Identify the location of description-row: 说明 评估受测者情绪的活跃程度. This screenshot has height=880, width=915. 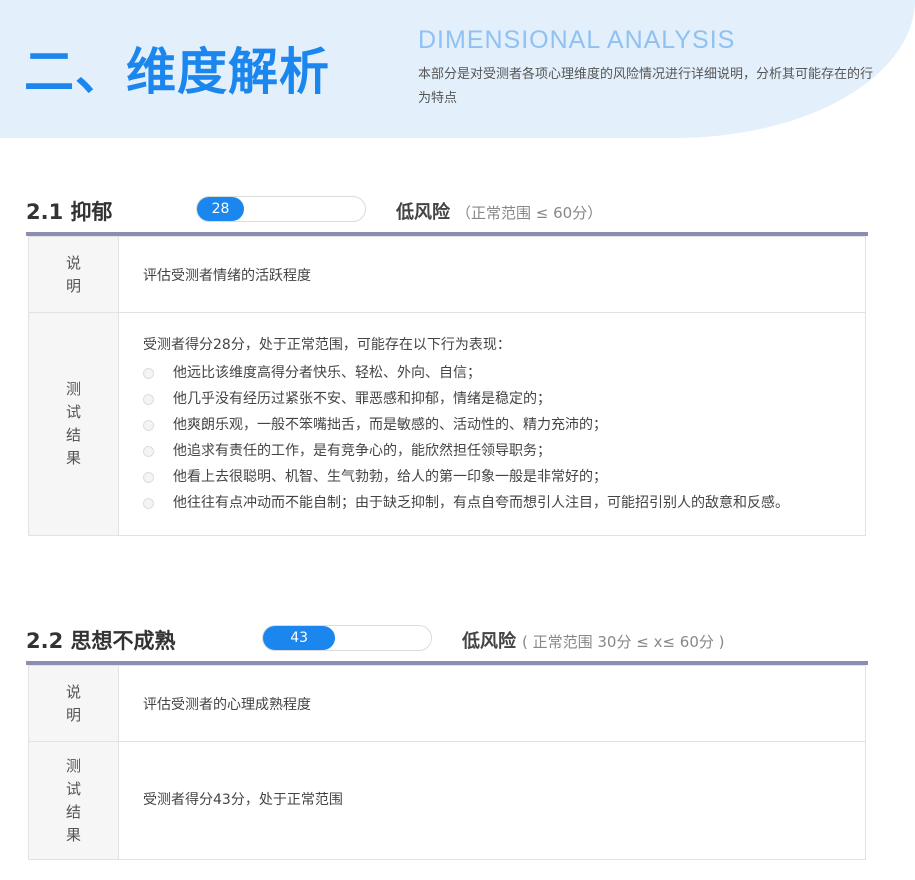
(447, 274).